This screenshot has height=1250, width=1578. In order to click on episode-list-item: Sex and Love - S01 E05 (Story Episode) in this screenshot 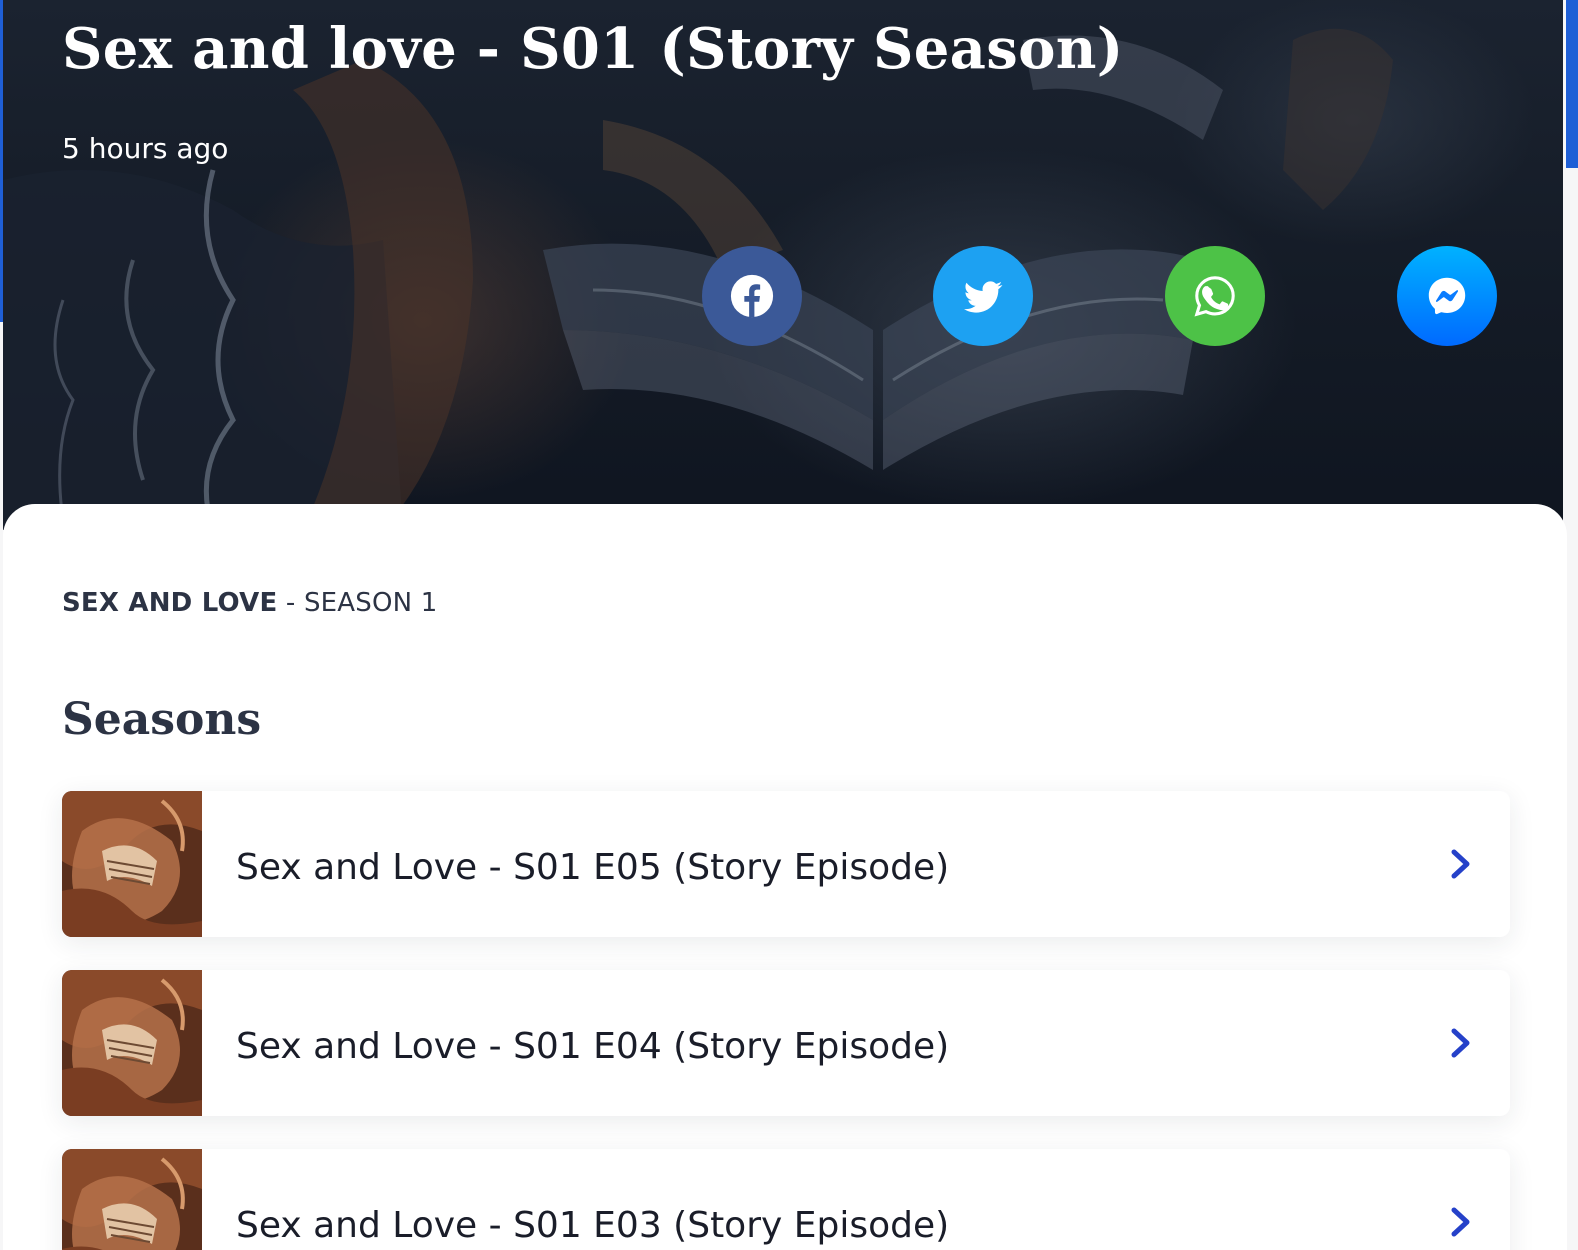, I will do `click(786, 864)`.